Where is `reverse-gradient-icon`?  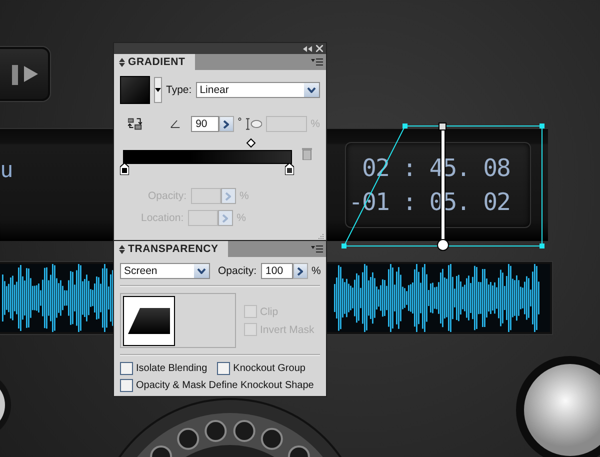
reverse-gradient-icon is located at coordinates (135, 124).